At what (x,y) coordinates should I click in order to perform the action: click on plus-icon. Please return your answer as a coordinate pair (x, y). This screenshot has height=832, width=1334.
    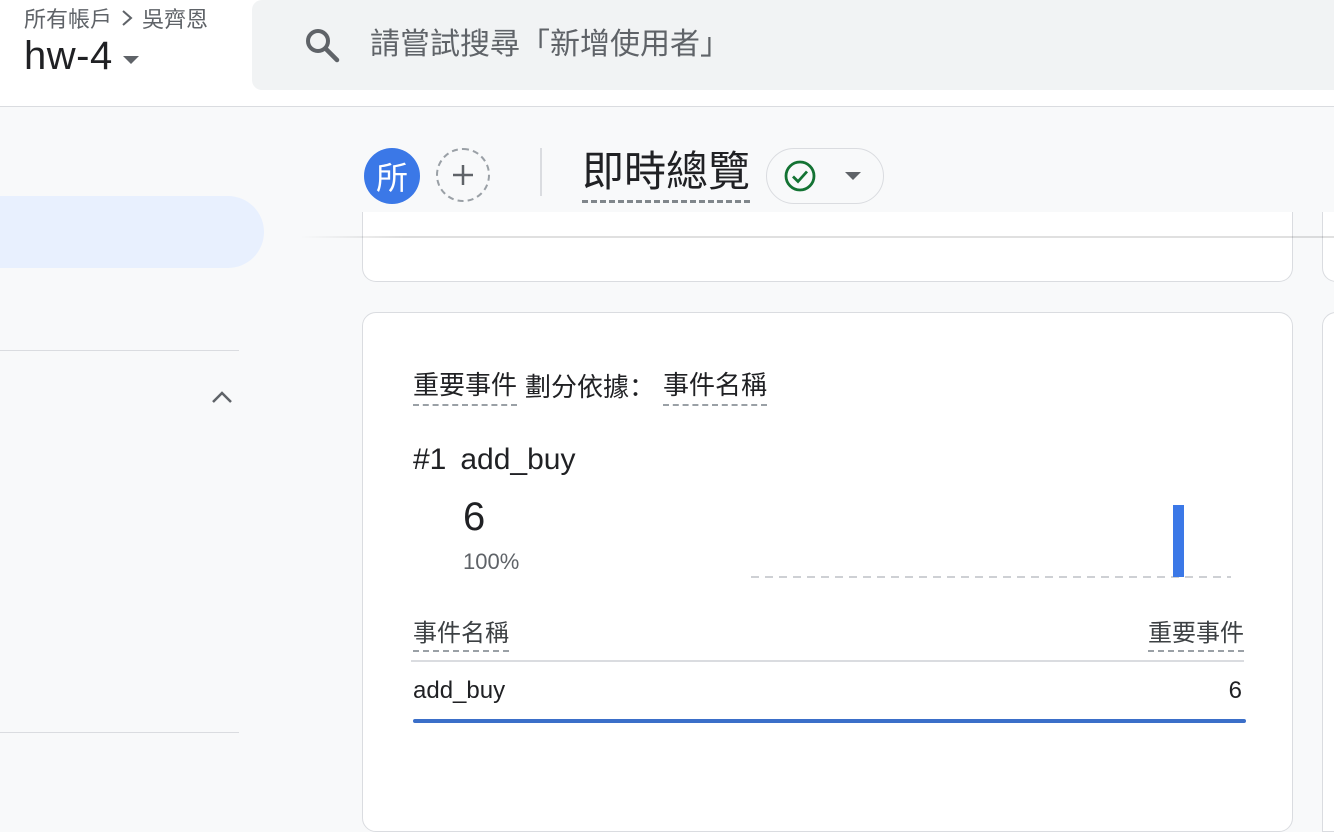
    Looking at the image, I should click on (463, 175).